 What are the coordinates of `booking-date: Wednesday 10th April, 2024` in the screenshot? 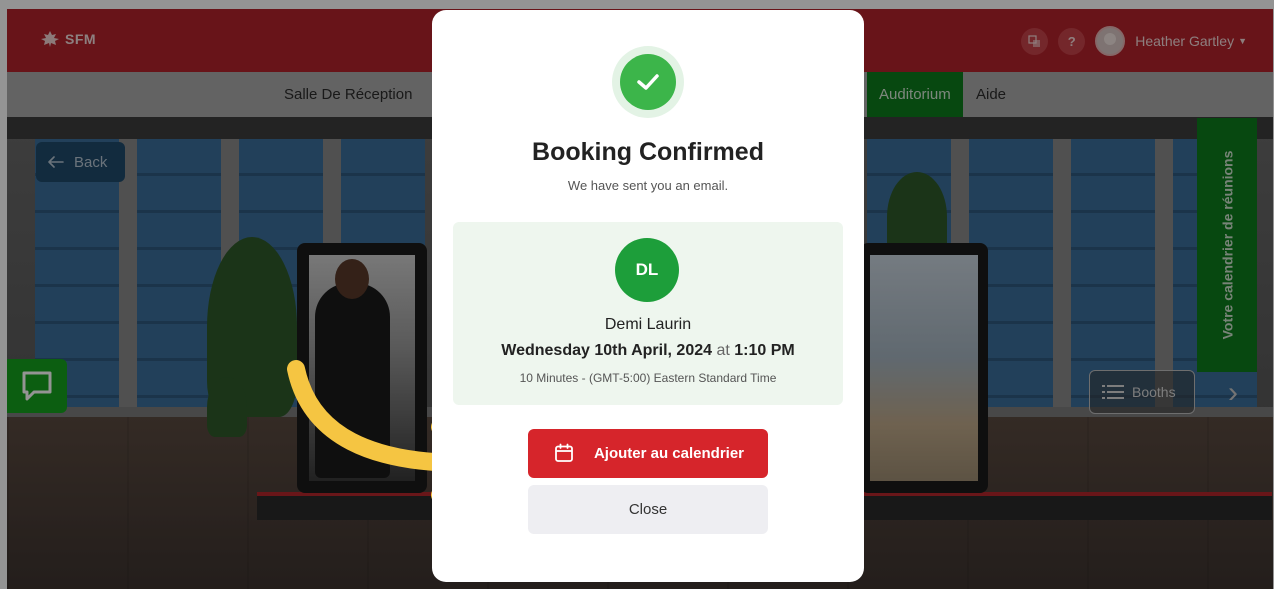 It's located at (607, 350).